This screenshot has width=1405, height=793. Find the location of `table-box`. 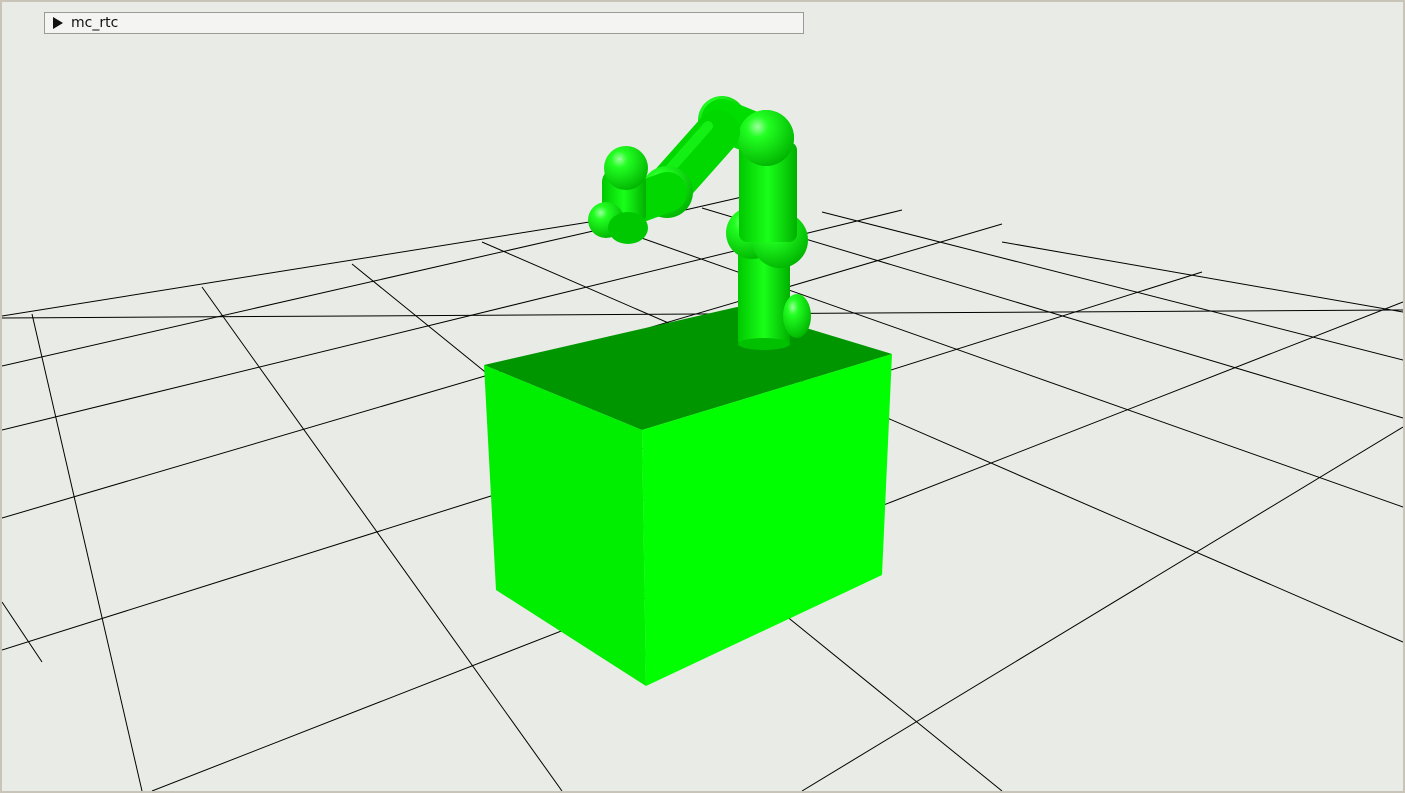

table-box is located at coordinates (688, 496).